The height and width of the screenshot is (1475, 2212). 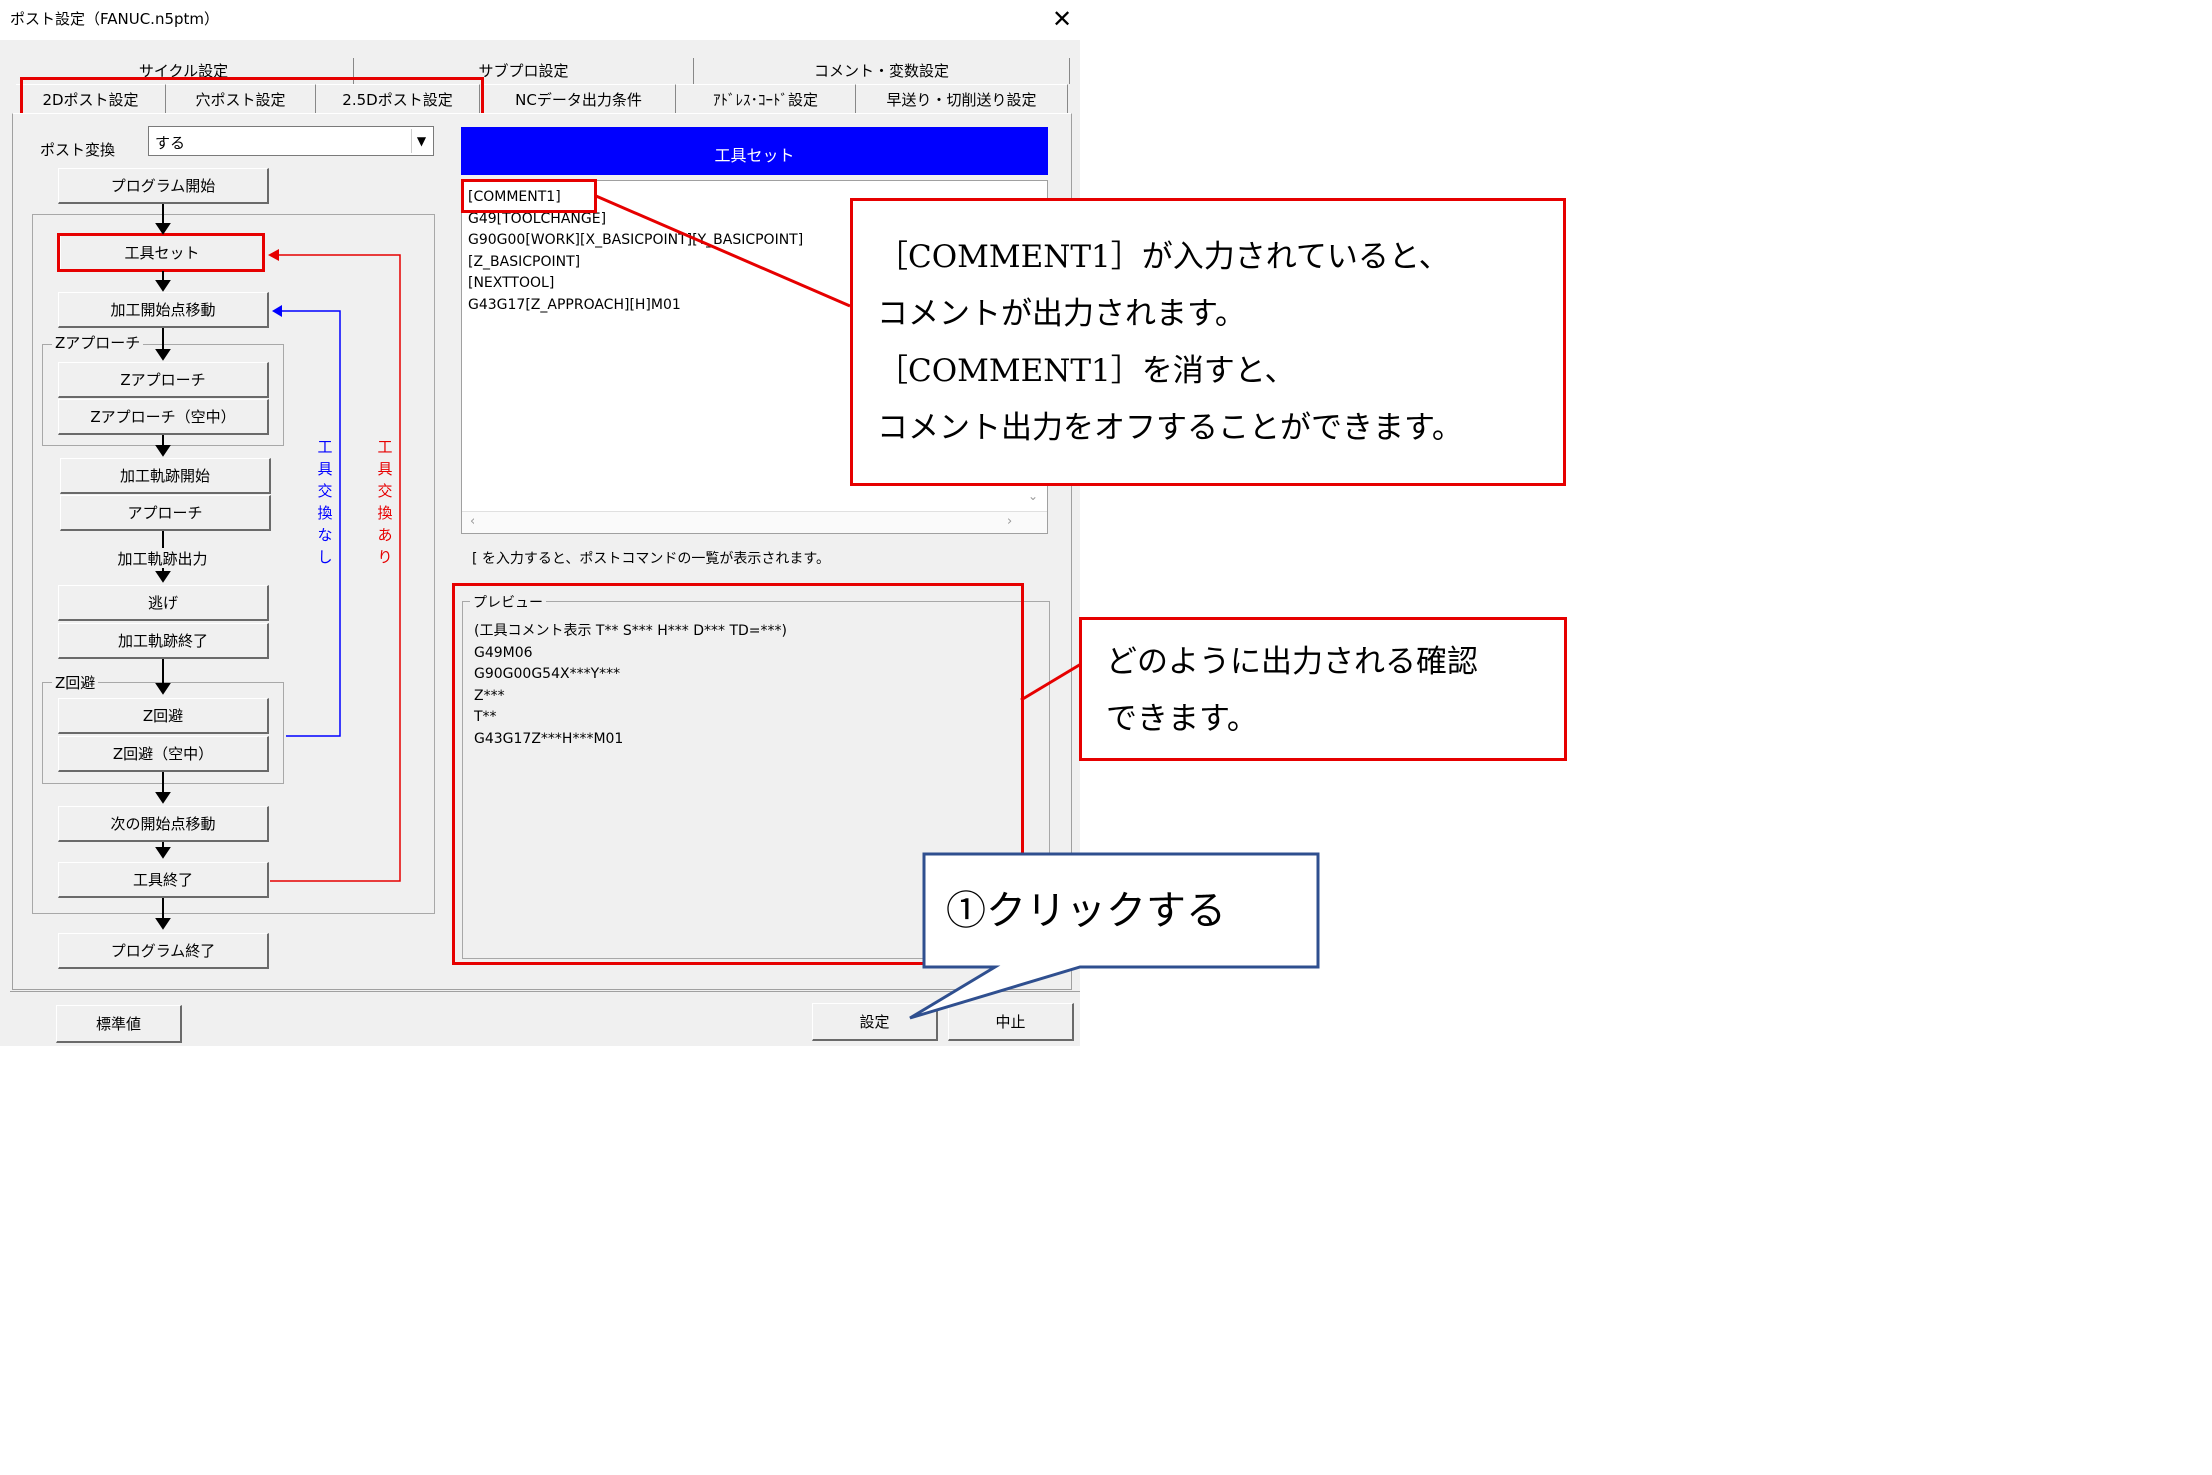 I want to click on annotation-connectors, so click(x=838, y=448).